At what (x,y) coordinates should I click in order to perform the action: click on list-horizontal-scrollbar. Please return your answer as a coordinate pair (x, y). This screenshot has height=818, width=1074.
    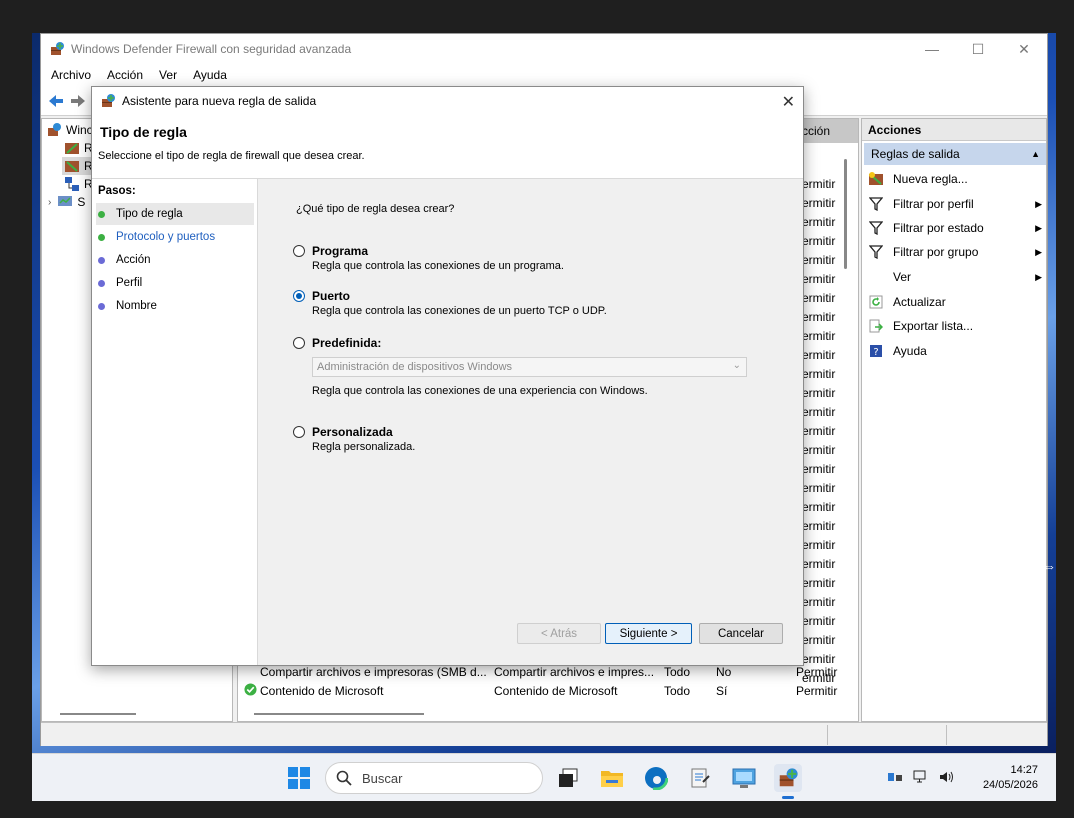
    Looking at the image, I should click on (339, 714).